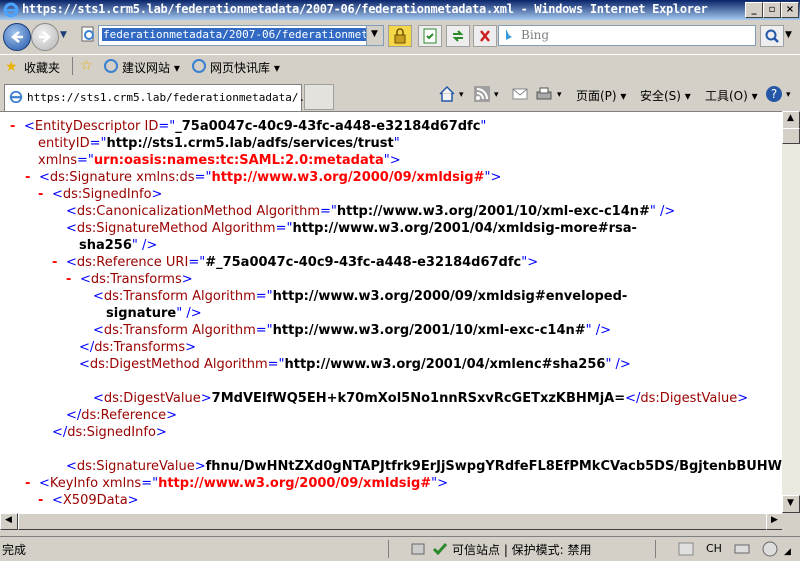  Describe the element at coordinates (686, 549) in the screenshot. I see `zoom-icon` at that location.